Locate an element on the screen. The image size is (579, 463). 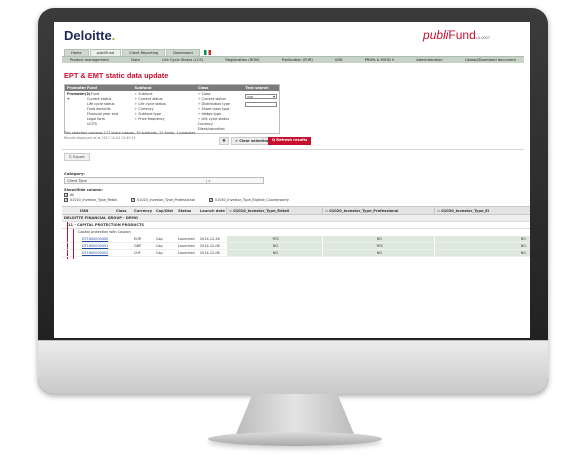
menu-product-management: Product management is located at coordinates (89, 60).